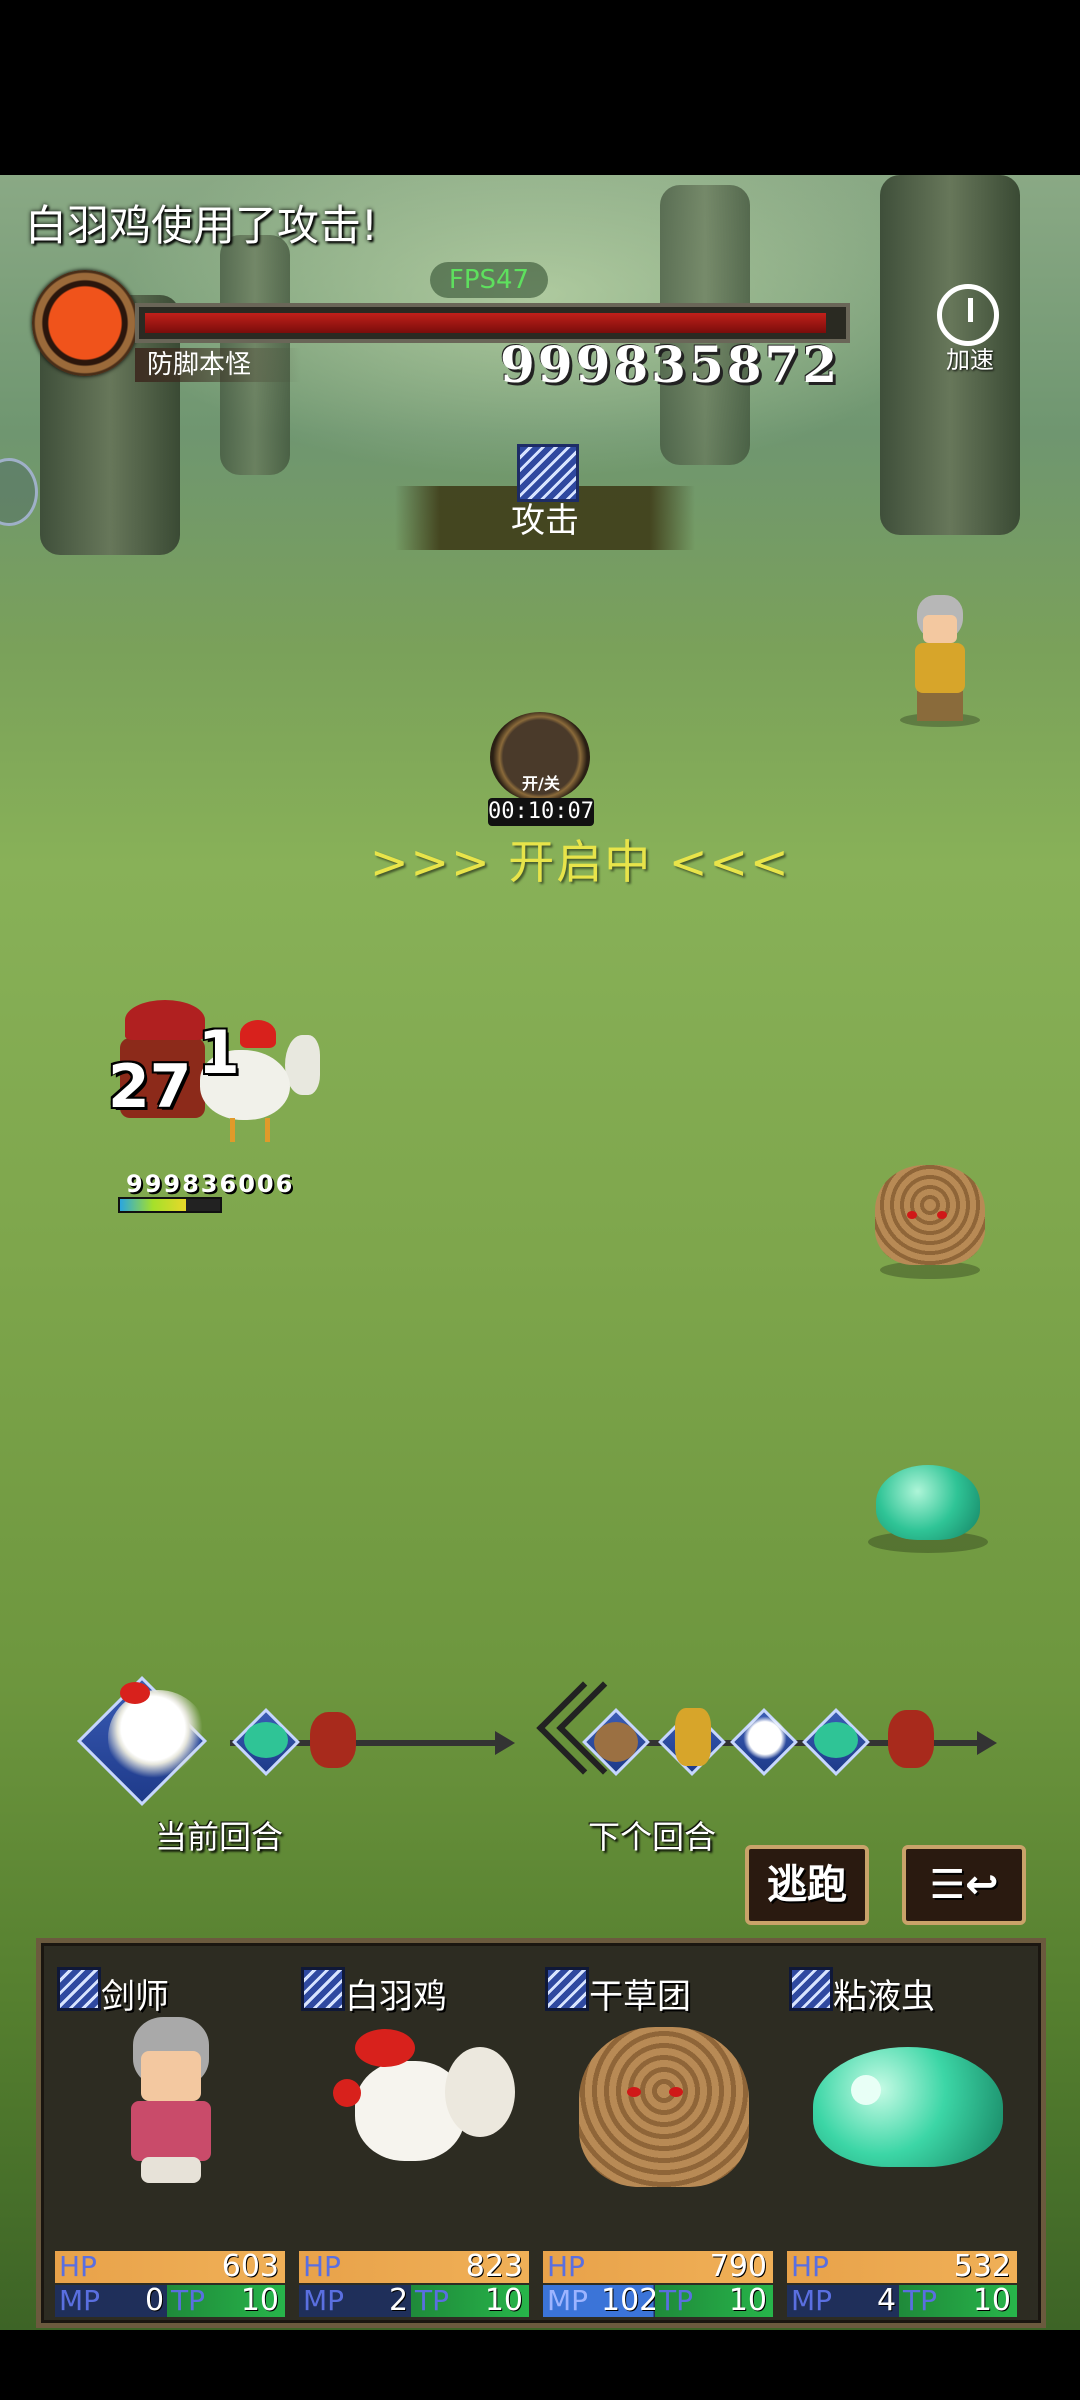 The width and height of the screenshot is (1080, 2400). I want to click on mp-value: 0, so click(155, 2300).